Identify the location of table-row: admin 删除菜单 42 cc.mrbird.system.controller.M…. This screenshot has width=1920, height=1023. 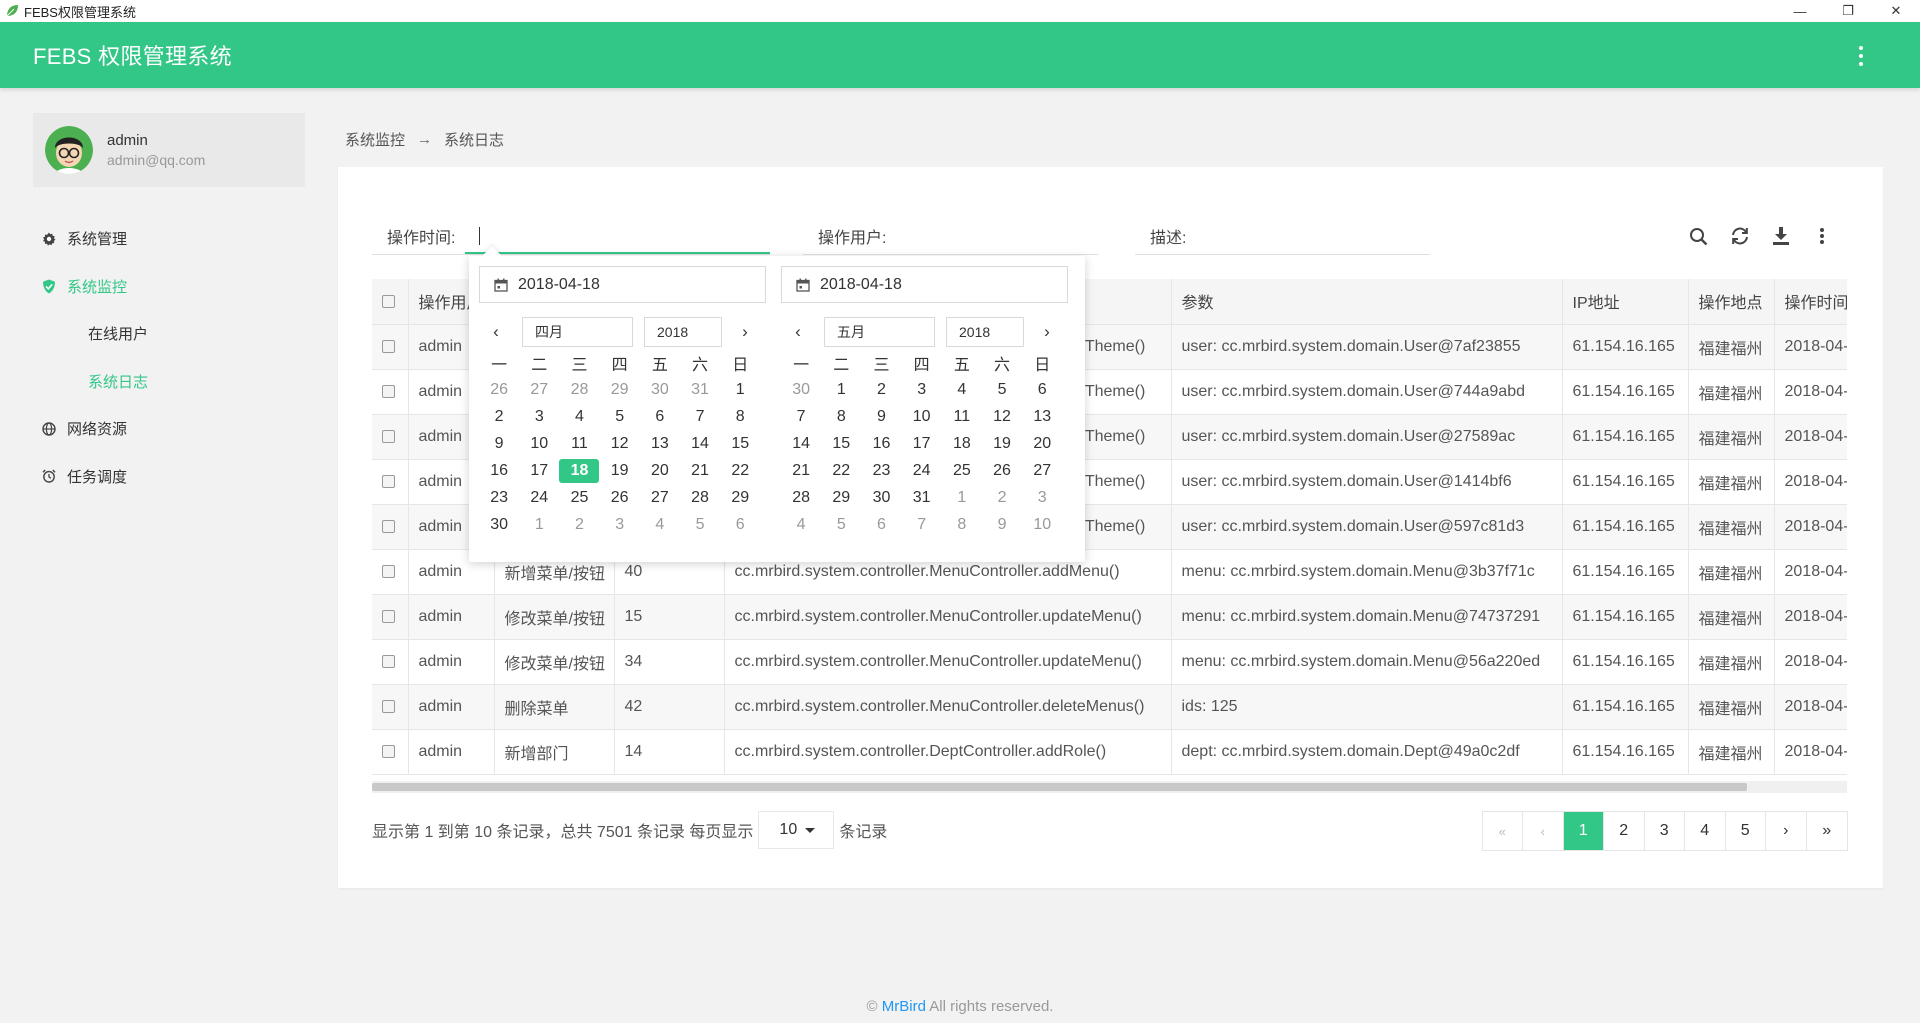
(1109, 707).